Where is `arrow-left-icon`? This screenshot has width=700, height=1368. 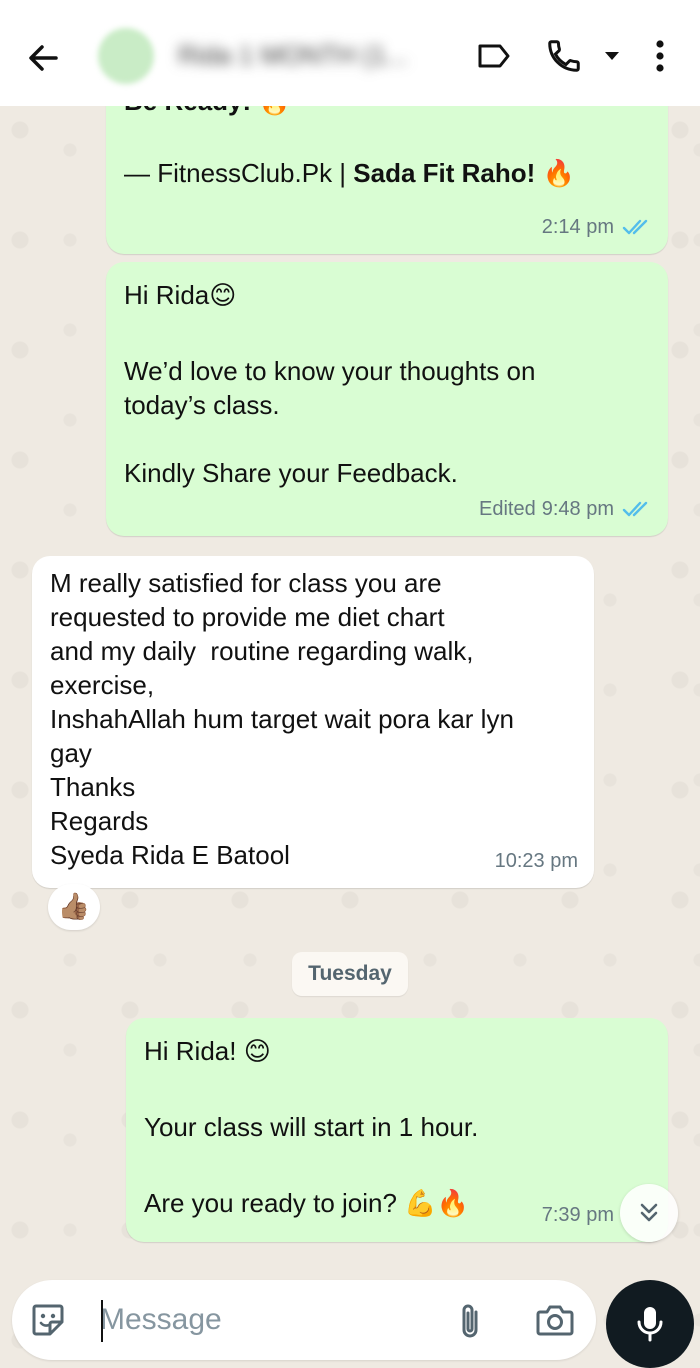 arrow-left-icon is located at coordinates (43, 58).